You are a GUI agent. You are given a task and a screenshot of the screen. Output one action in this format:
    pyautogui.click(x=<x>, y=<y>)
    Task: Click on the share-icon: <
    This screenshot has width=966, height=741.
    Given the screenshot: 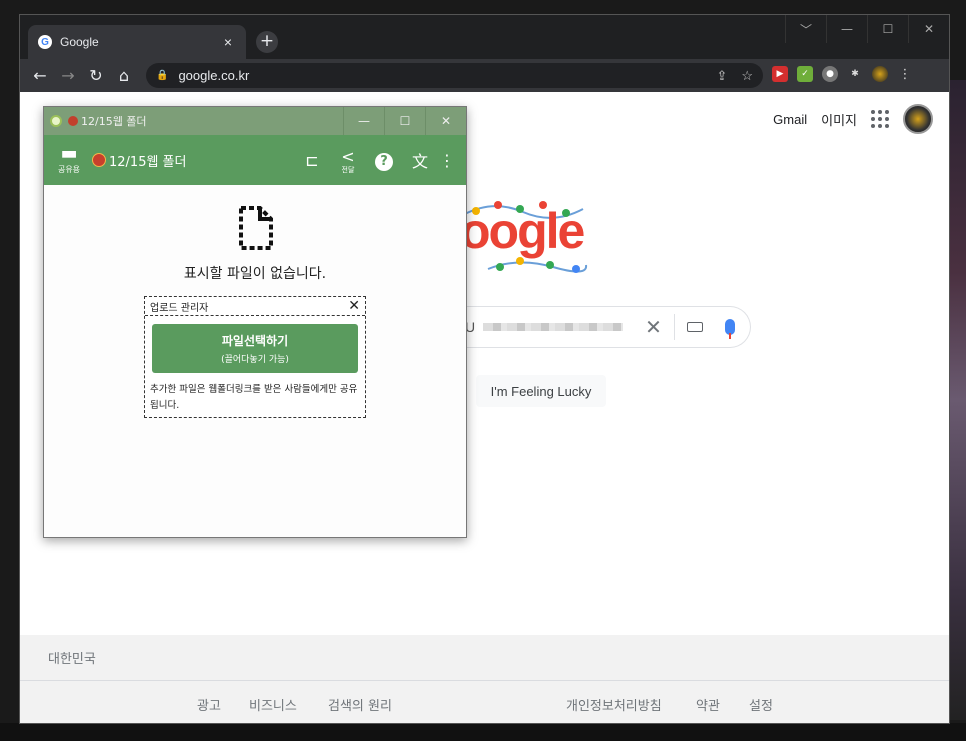 What is the action you would take?
    pyautogui.click(x=348, y=156)
    